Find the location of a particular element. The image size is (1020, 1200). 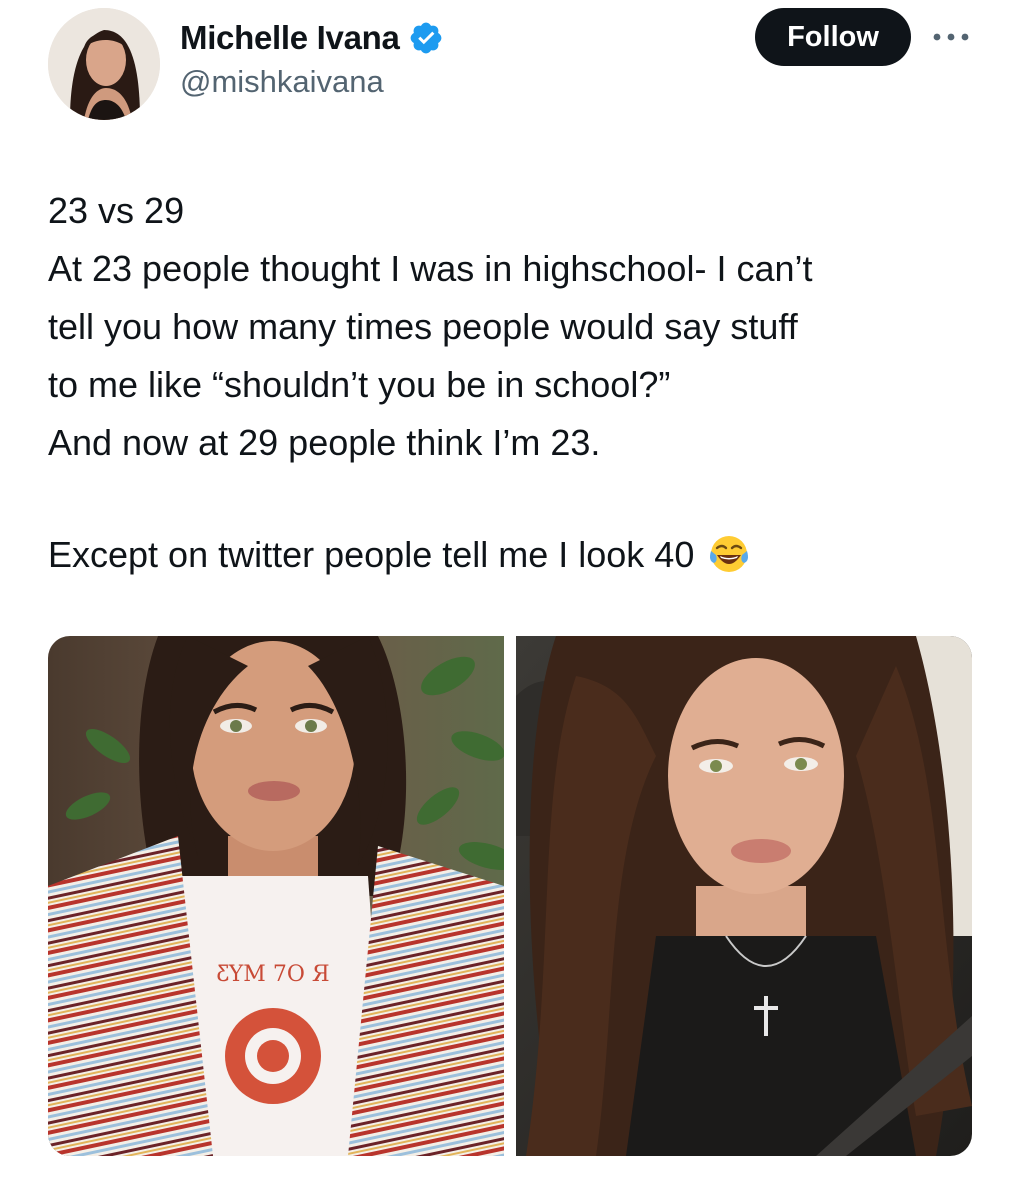

paragraph-break is located at coordinates (518, 499).